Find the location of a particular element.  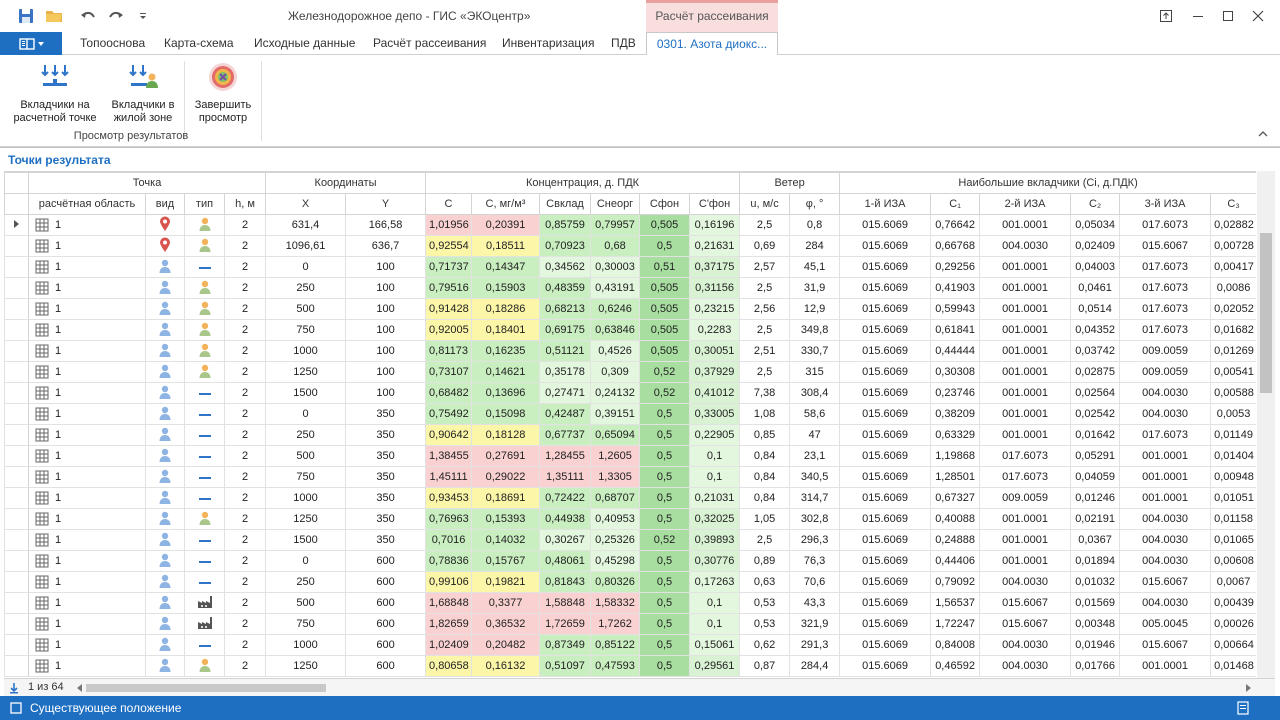

cell-c3: 0,00541 is located at coordinates (1233, 372).